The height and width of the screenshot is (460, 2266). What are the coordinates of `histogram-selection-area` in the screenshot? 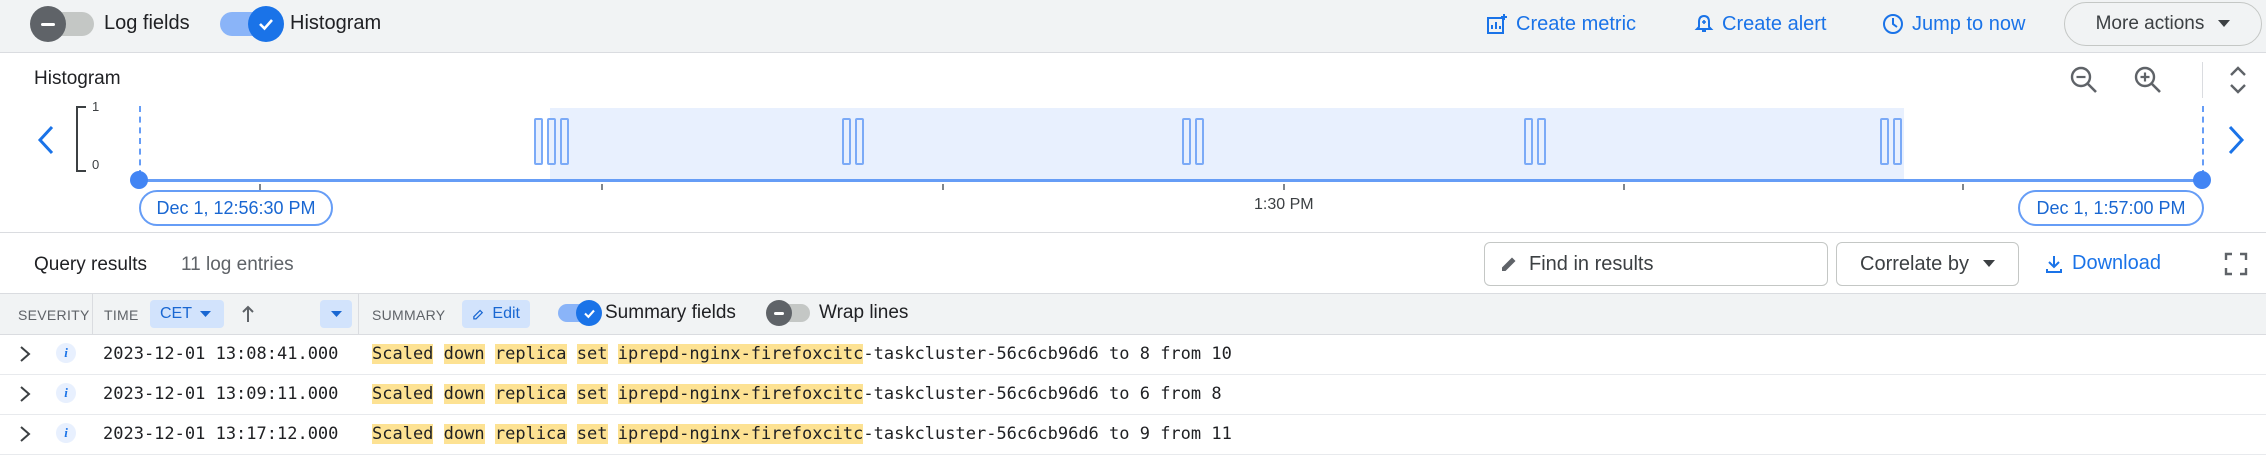 It's located at (1227, 144).